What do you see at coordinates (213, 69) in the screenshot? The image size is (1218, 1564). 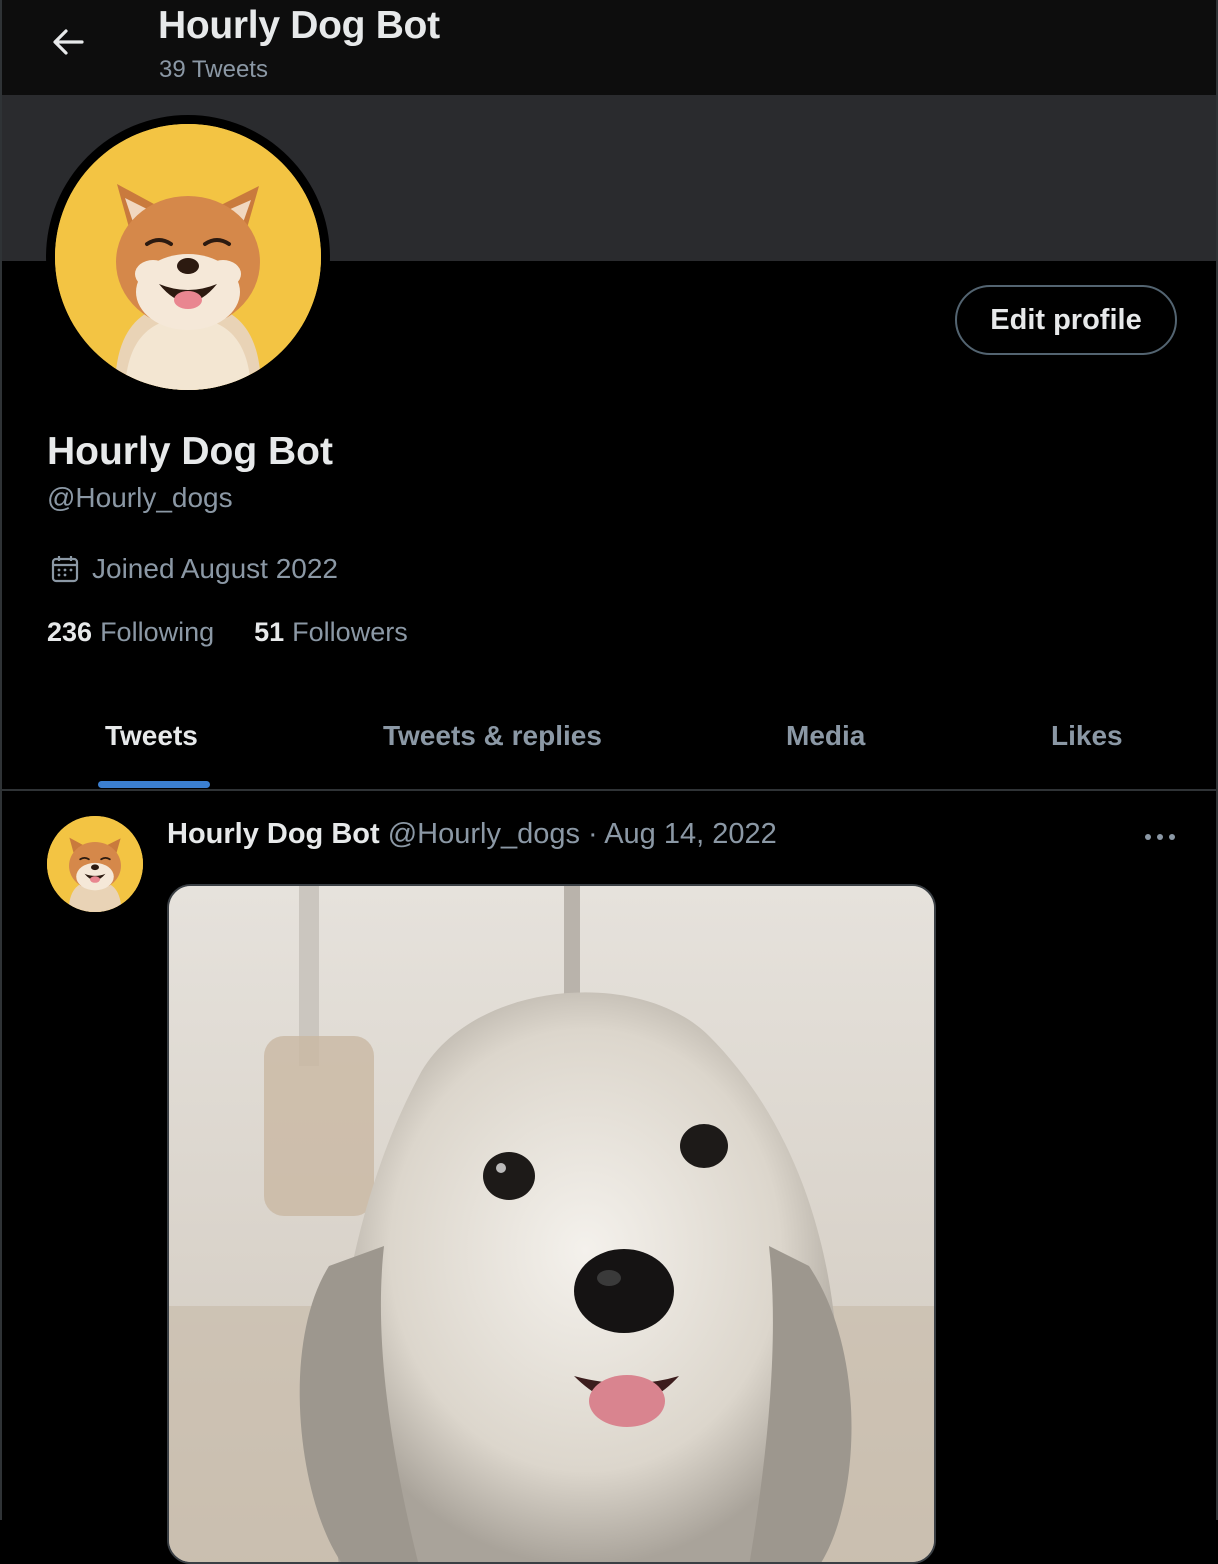 I see `header-tweet-count: 39 Tweets` at bounding box center [213, 69].